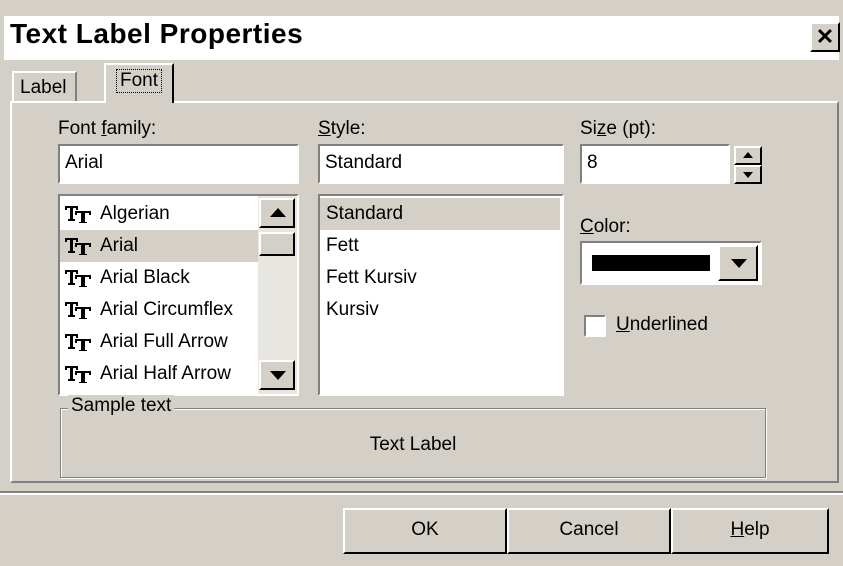 The height and width of the screenshot is (566, 843). What do you see at coordinates (440, 310) in the screenshot?
I see `style-option: Kursiv` at bounding box center [440, 310].